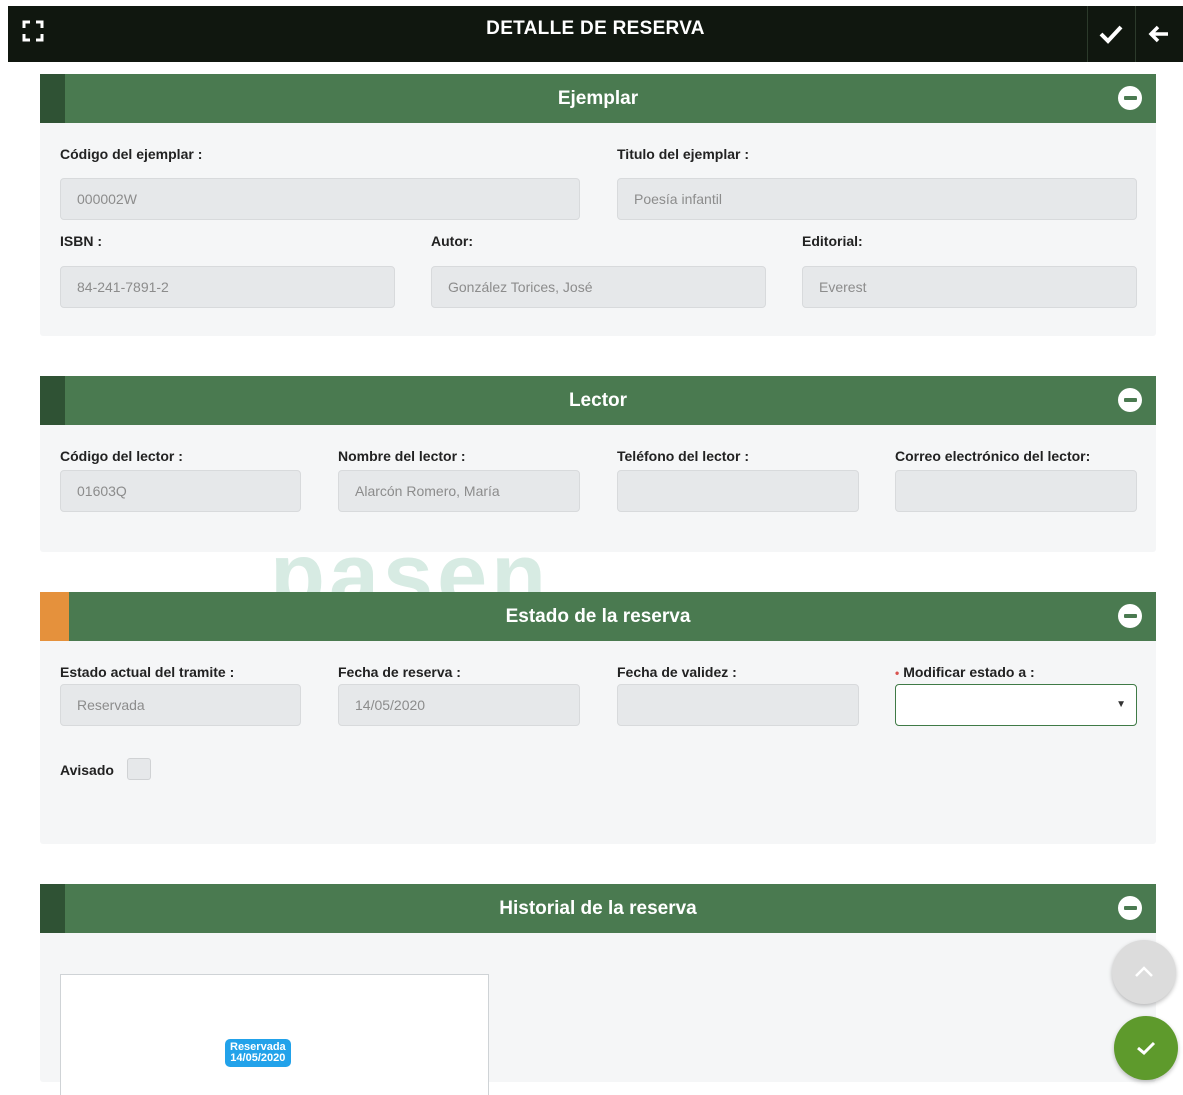 The height and width of the screenshot is (1095, 1183). I want to click on fecha-validez-field, so click(738, 705).